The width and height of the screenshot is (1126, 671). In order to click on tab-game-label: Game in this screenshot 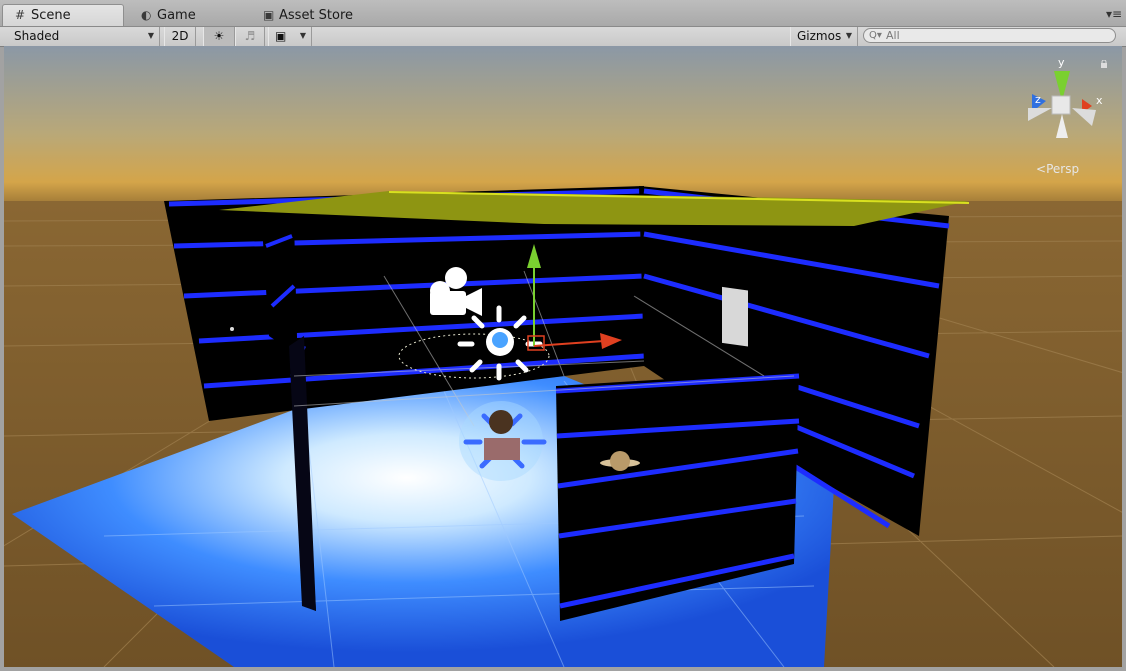, I will do `click(176, 15)`.